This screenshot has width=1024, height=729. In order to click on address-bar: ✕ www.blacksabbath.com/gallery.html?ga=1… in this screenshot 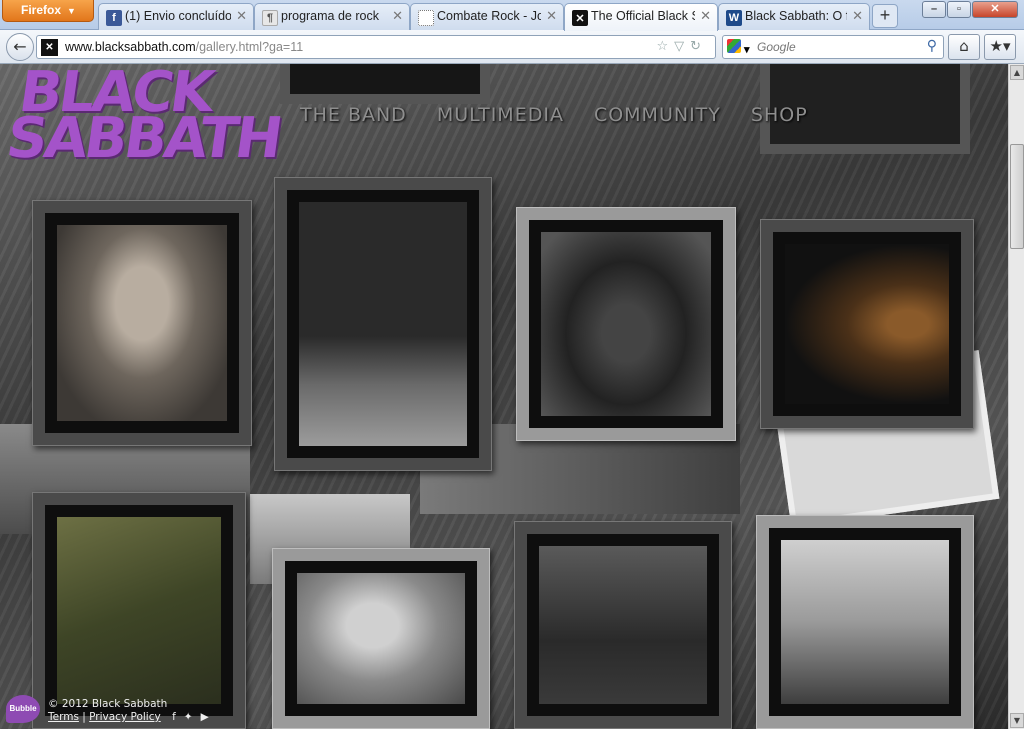, I will do `click(376, 47)`.